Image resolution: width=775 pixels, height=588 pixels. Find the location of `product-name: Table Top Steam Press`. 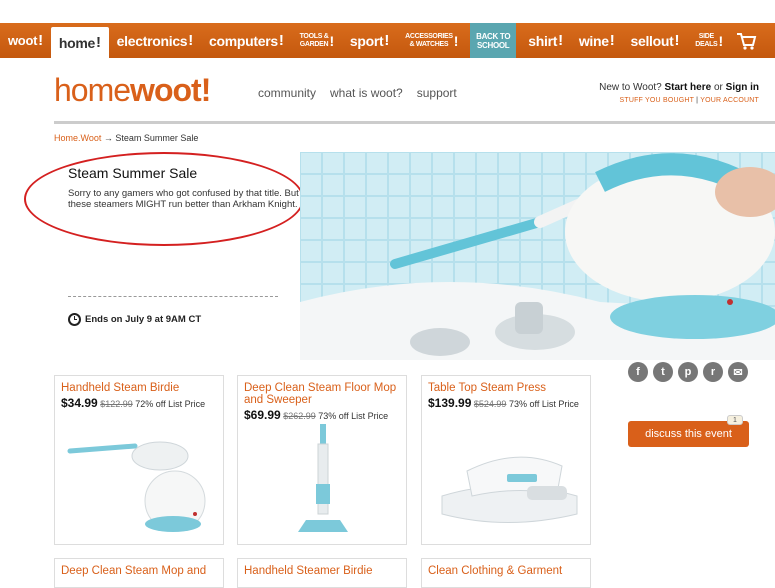

product-name: Table Top Steam Press is located at coordinates (506, 385).